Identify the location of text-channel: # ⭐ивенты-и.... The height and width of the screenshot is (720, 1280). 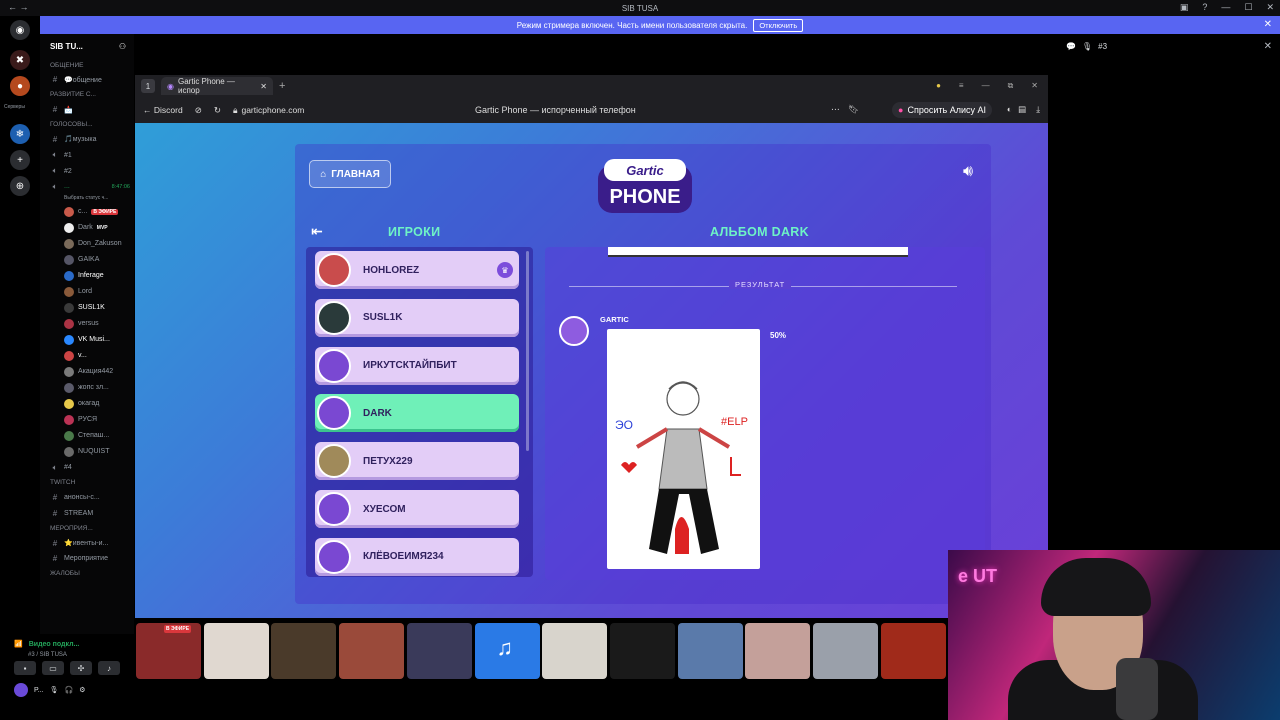
(87, 543).